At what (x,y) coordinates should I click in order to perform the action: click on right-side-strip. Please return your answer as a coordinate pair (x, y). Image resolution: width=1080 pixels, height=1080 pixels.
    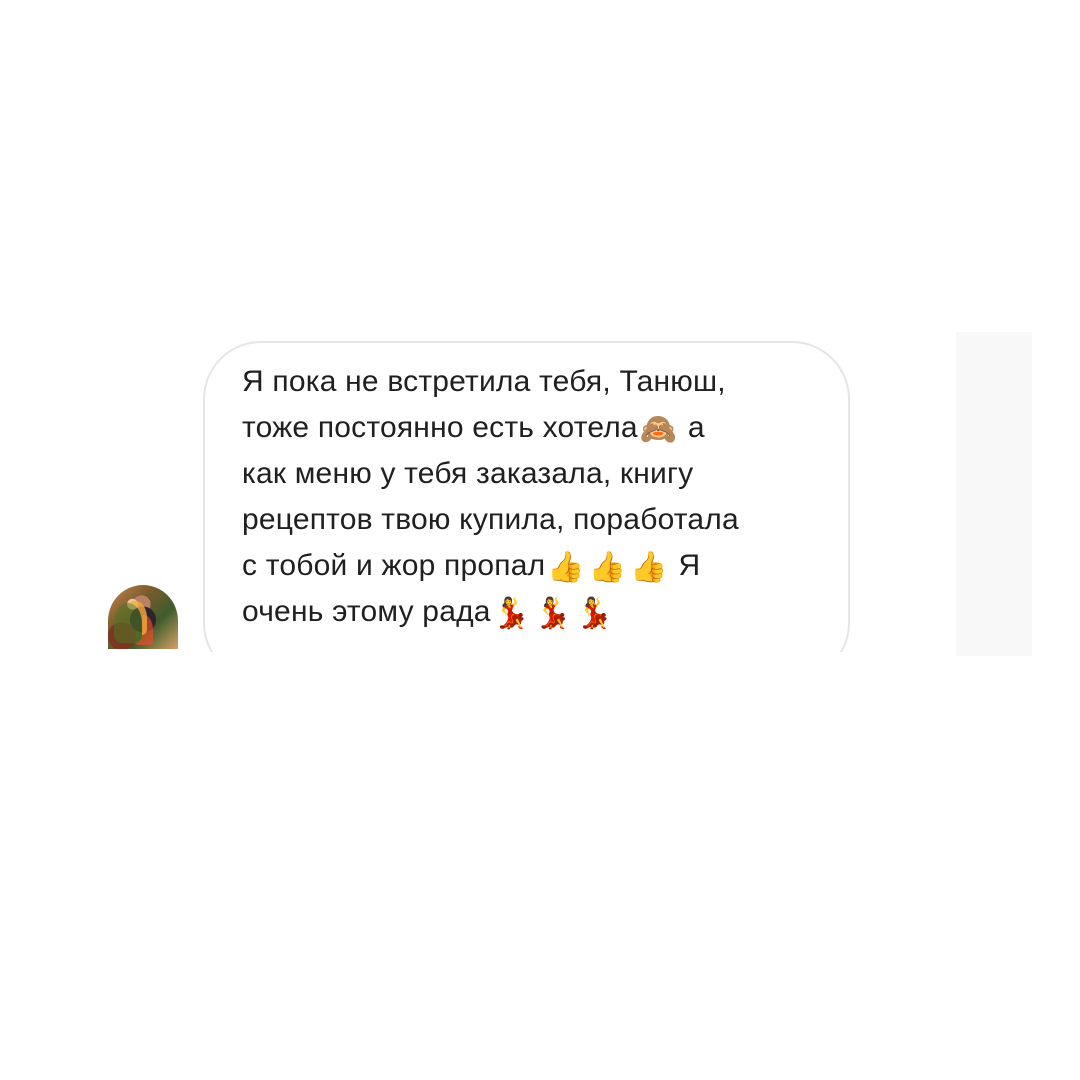
    Looking at the image, I should click on (994, 494).